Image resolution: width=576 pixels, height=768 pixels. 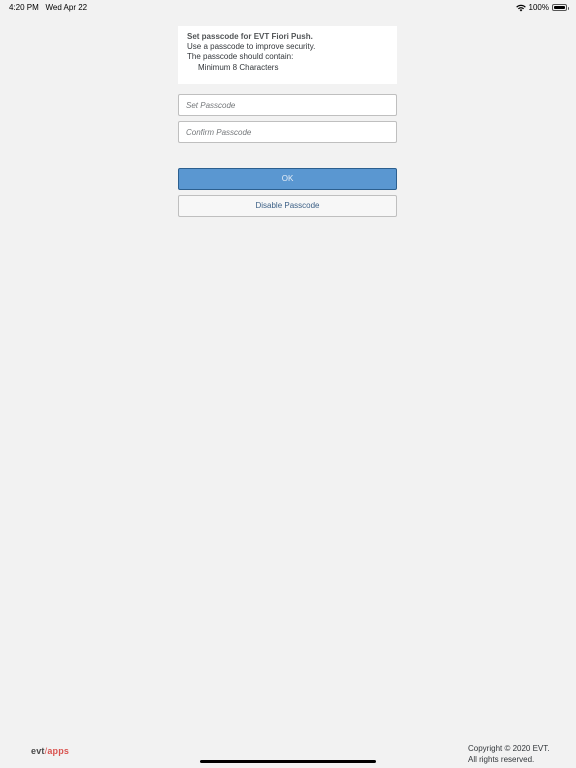 What do you see at coordinates (287, 179) in the screenshot?
I see `ok-button: OK` at bounding box center [287, 179].